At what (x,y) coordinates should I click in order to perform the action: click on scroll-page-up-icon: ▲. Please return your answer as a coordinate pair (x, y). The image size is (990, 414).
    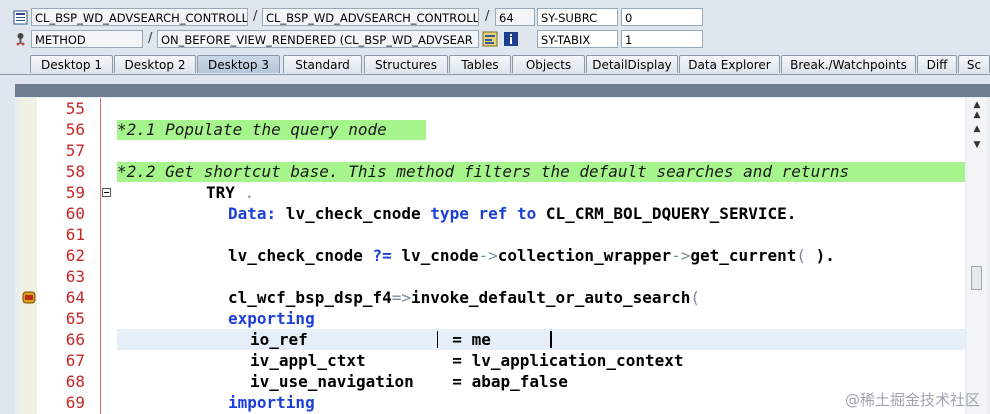
    Looking at the image, I should click on (977, 115).